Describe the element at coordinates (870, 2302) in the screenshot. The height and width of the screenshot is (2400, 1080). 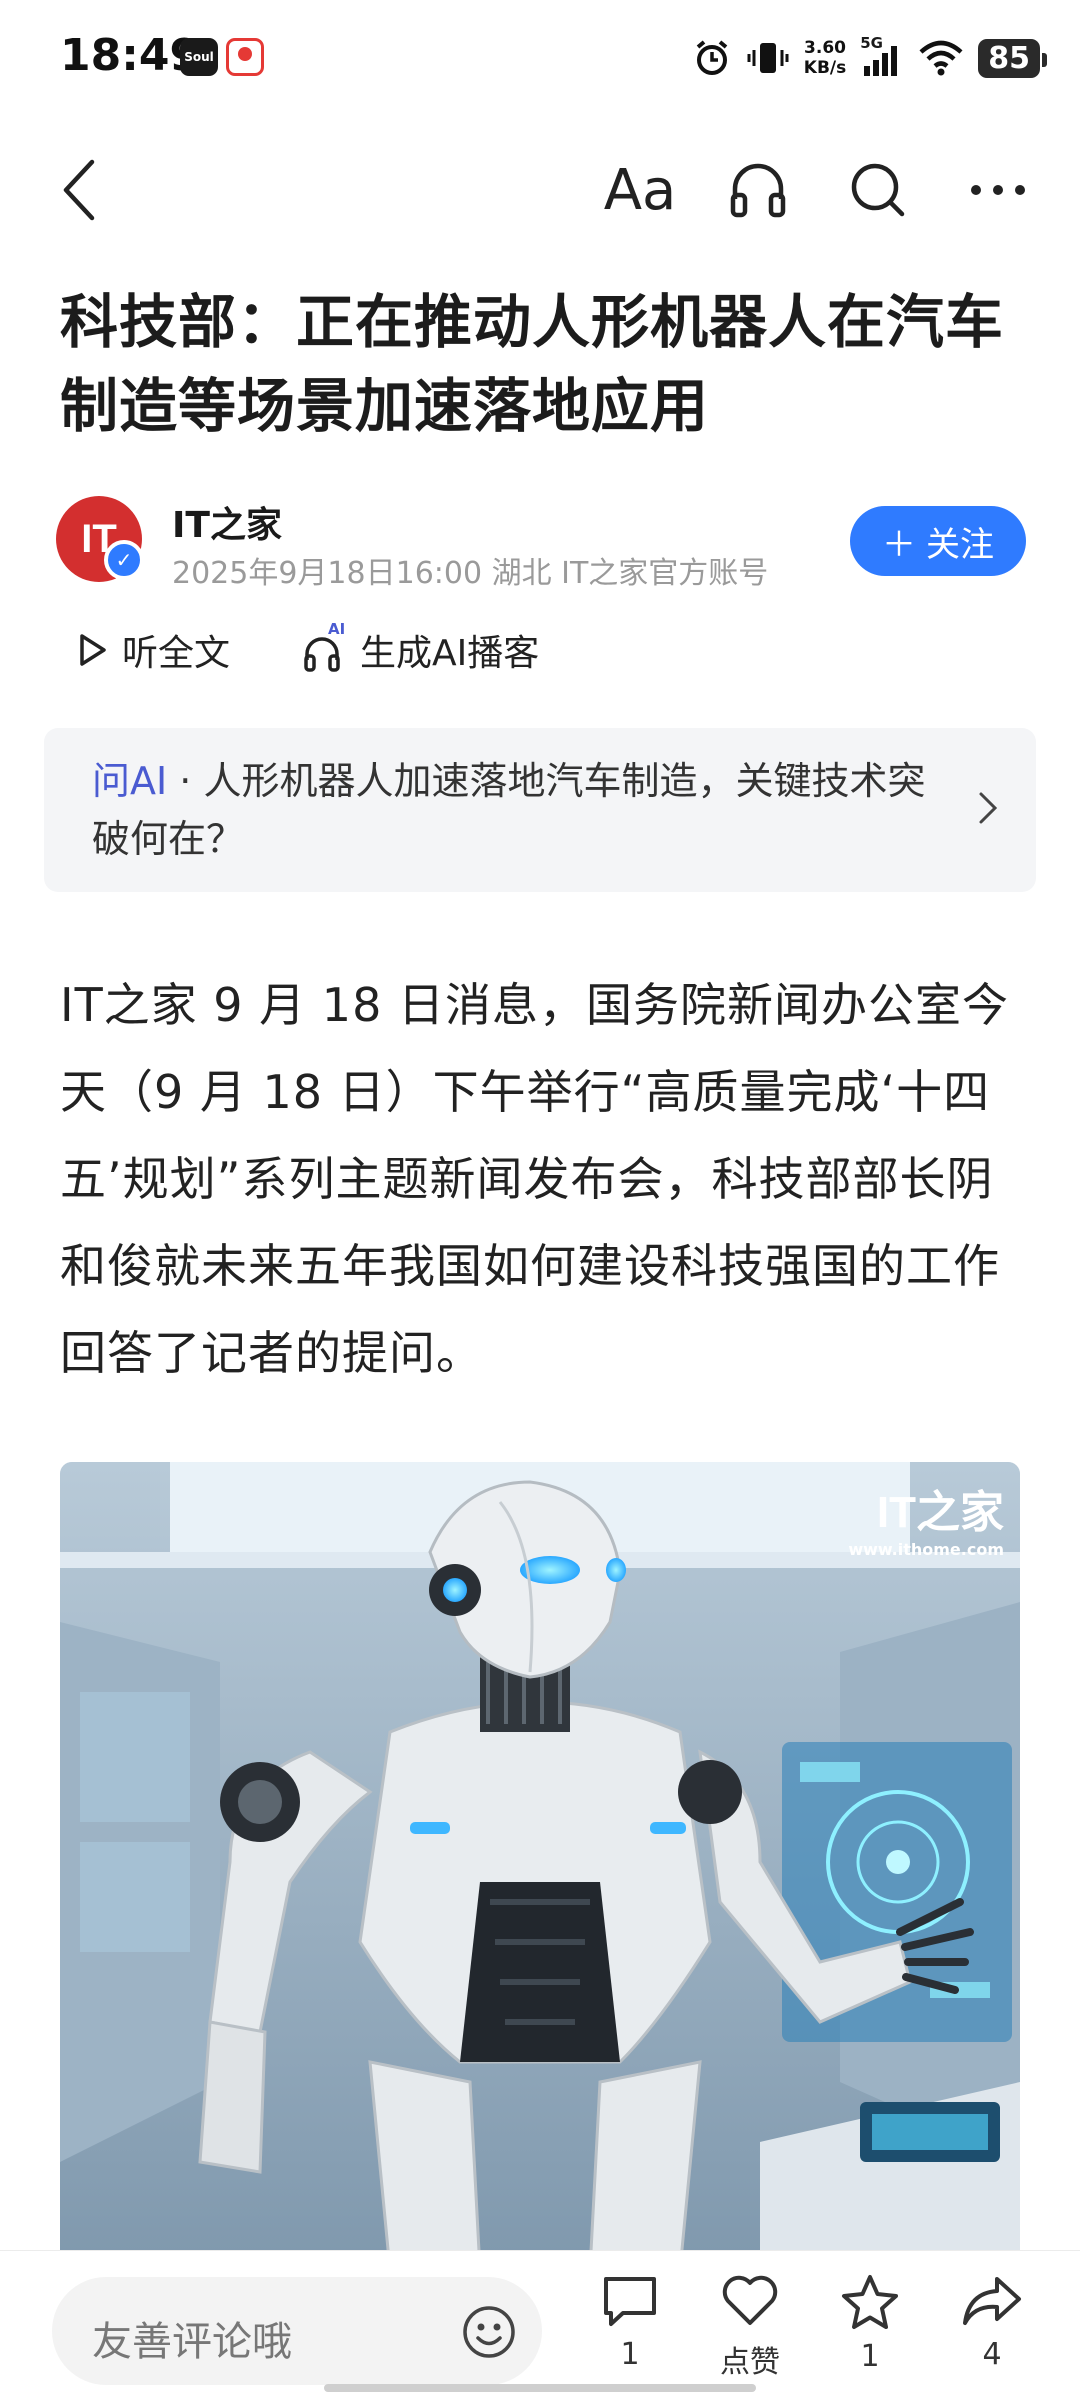
I see `star-icon` at that location.